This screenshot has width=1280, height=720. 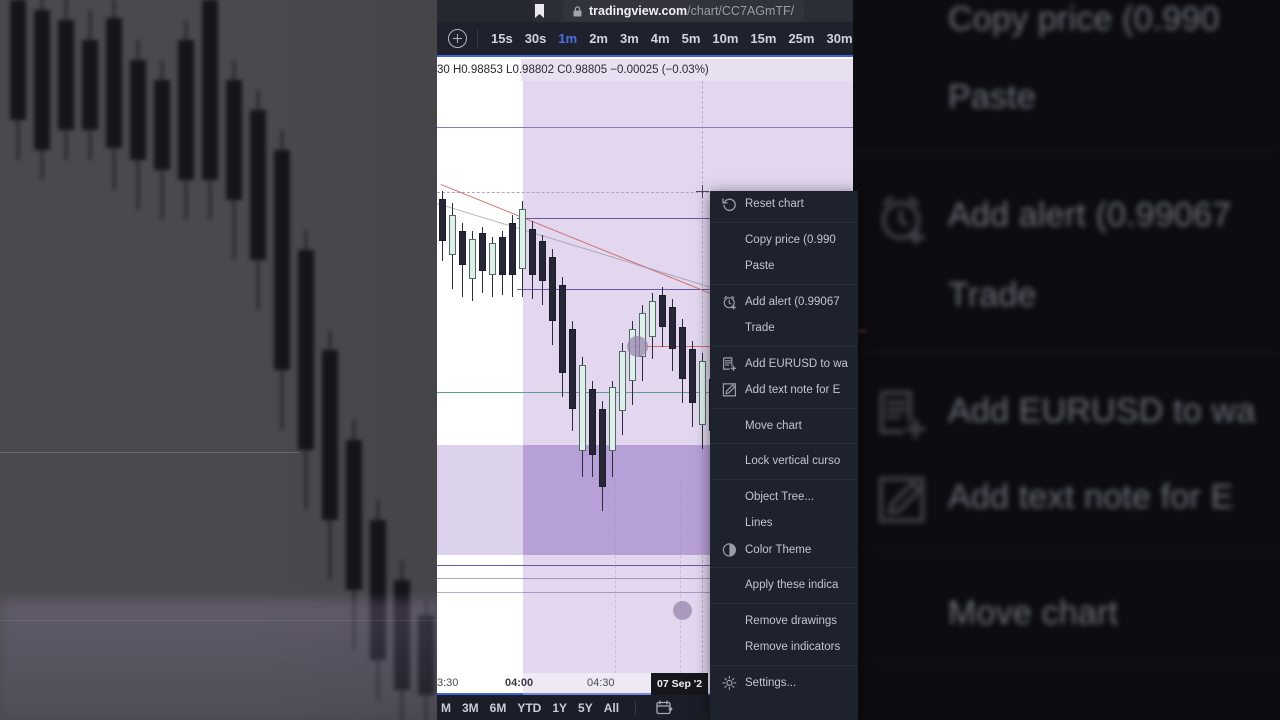 What do you see at coordinates (470, 708) in the screenshot?
I see `range-3m: 3M` at bounding box center [470, 708].